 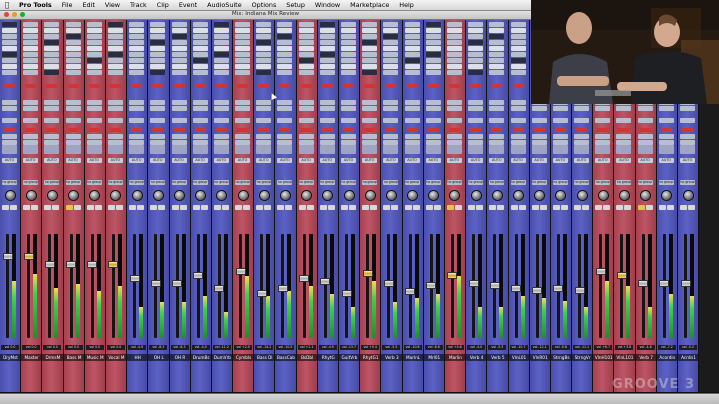 What do you see at coordinates (137, 357) in the screenshot?
I see `track-name: HH` at bounding box center [137, 357].